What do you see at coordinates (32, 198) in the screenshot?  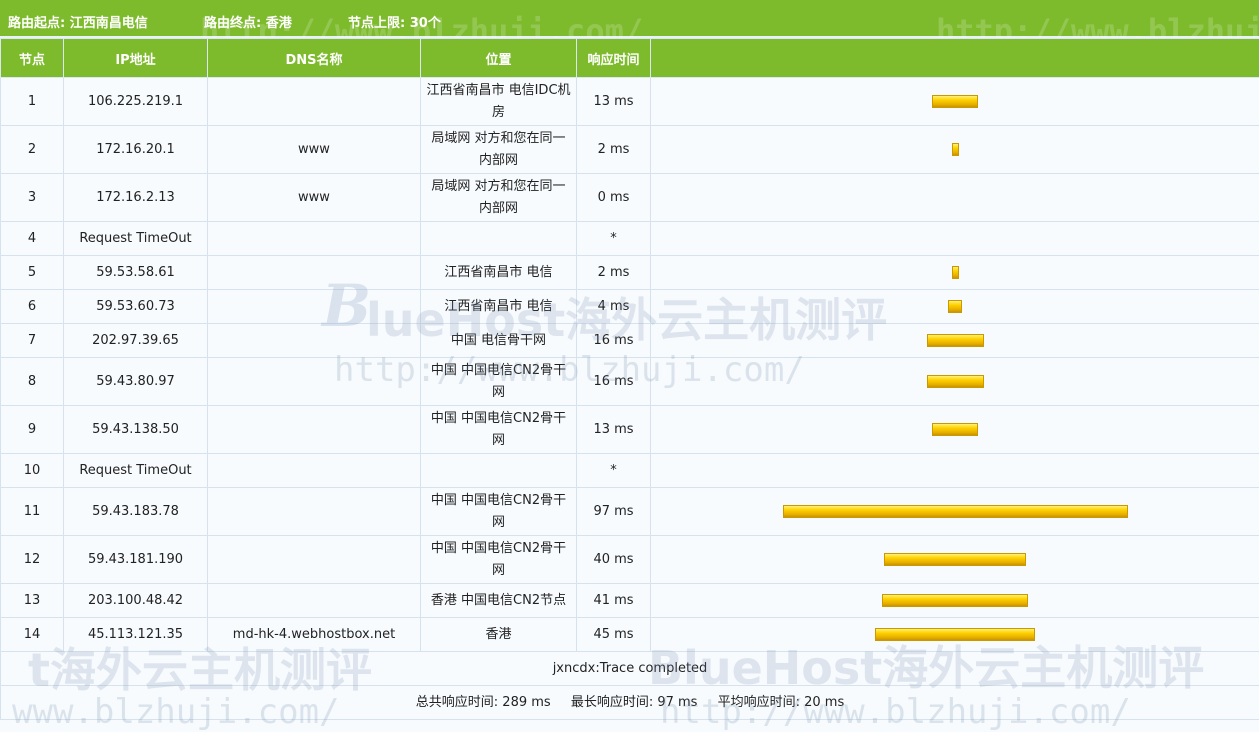 I see `hop-cell: 3` at bounding box center [32, 198].